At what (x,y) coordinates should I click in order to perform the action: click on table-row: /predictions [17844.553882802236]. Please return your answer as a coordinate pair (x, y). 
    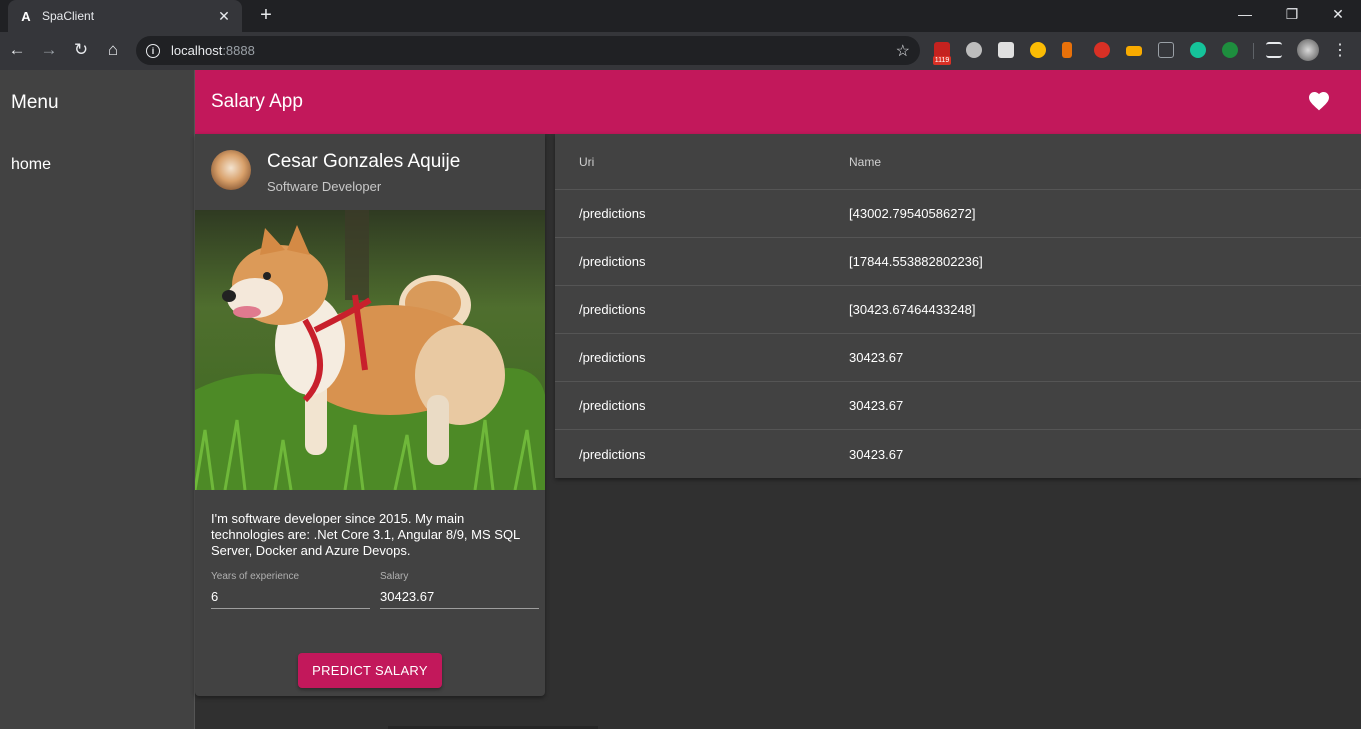
    Looking at the image, I should click on (958, 262).